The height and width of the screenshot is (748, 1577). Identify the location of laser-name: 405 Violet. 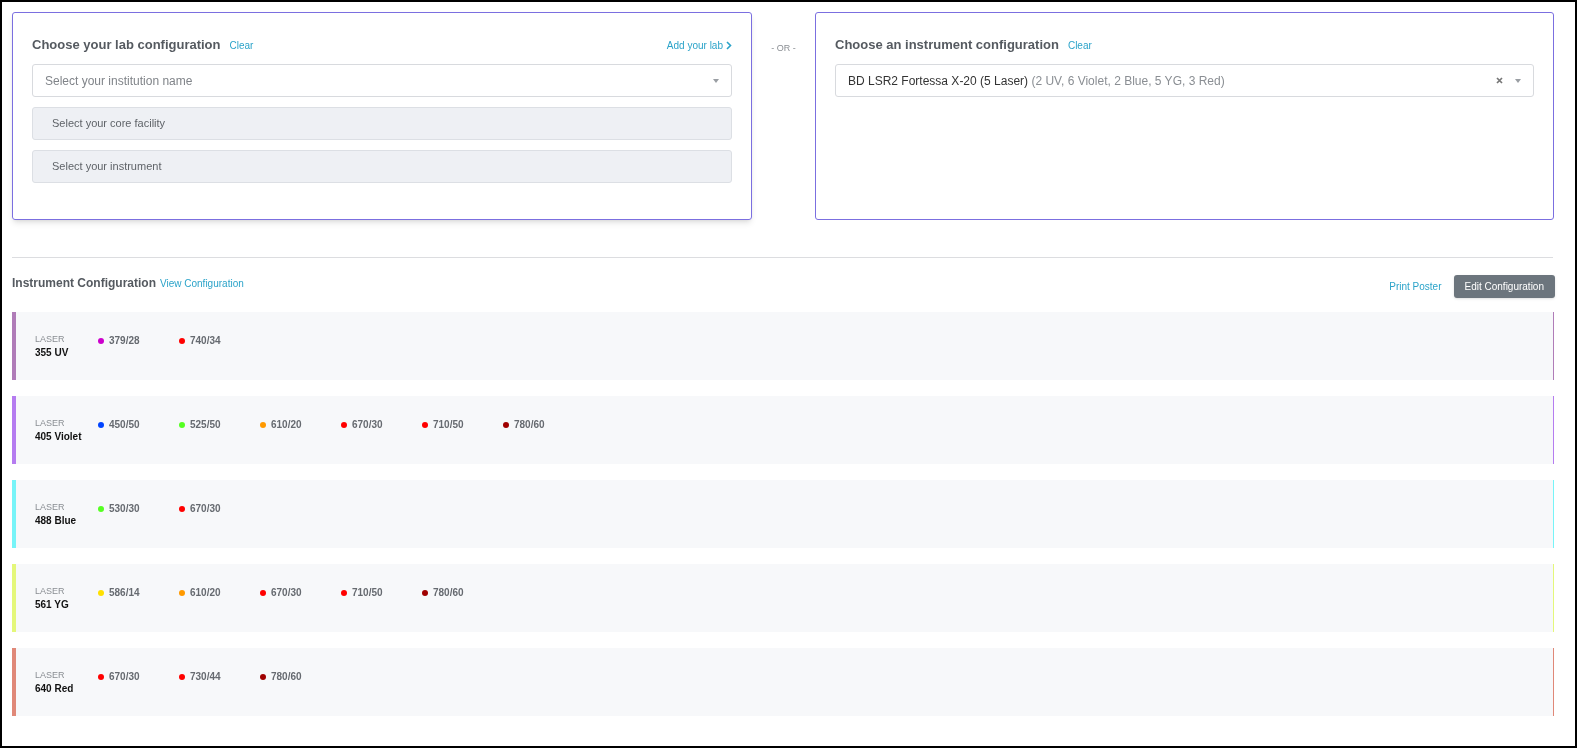
(59, 437).